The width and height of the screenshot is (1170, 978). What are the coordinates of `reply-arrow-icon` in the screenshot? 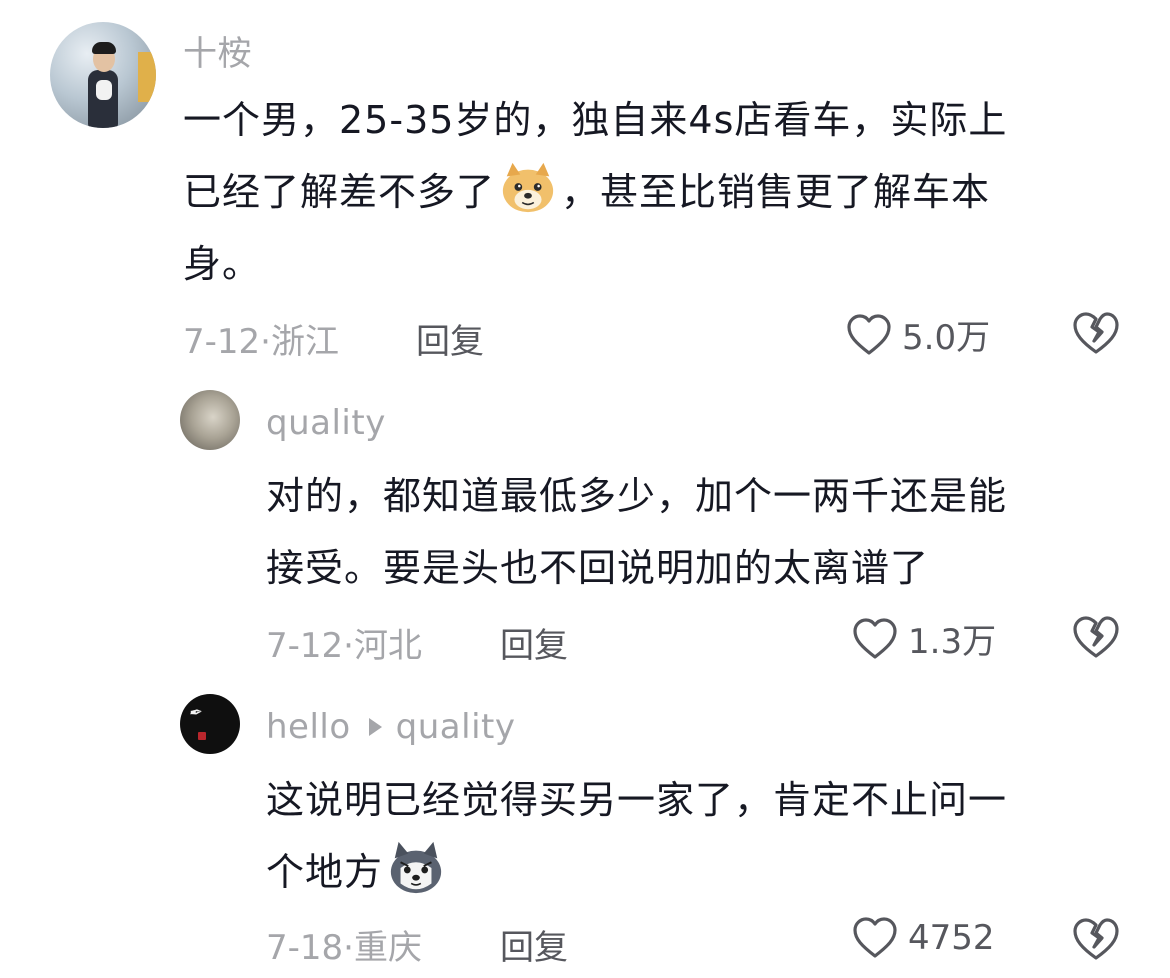 It's located at (375, 727).